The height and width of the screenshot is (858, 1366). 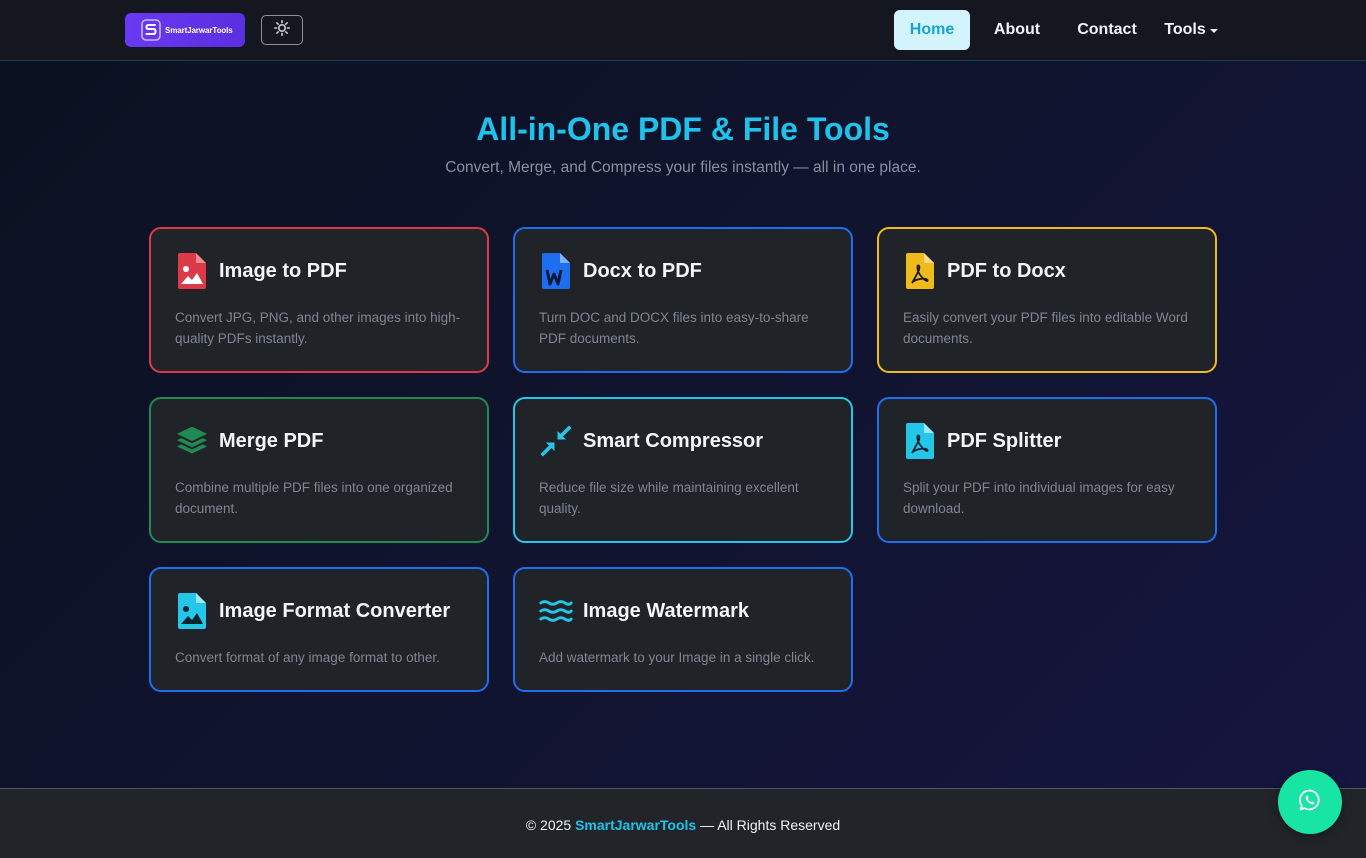 I want to click on logo-text: SmartJarwarTools, so click(x=199, y=30).